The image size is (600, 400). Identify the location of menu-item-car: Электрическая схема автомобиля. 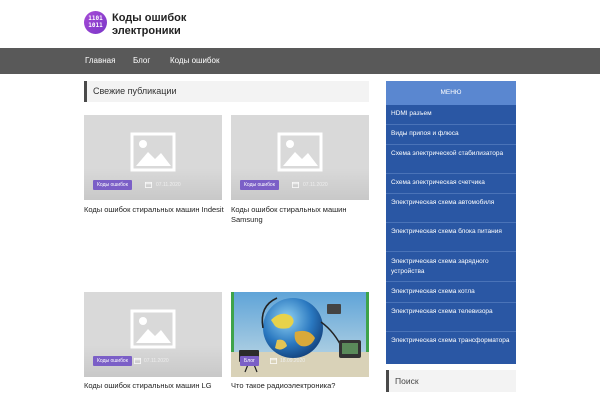
(452, 203).